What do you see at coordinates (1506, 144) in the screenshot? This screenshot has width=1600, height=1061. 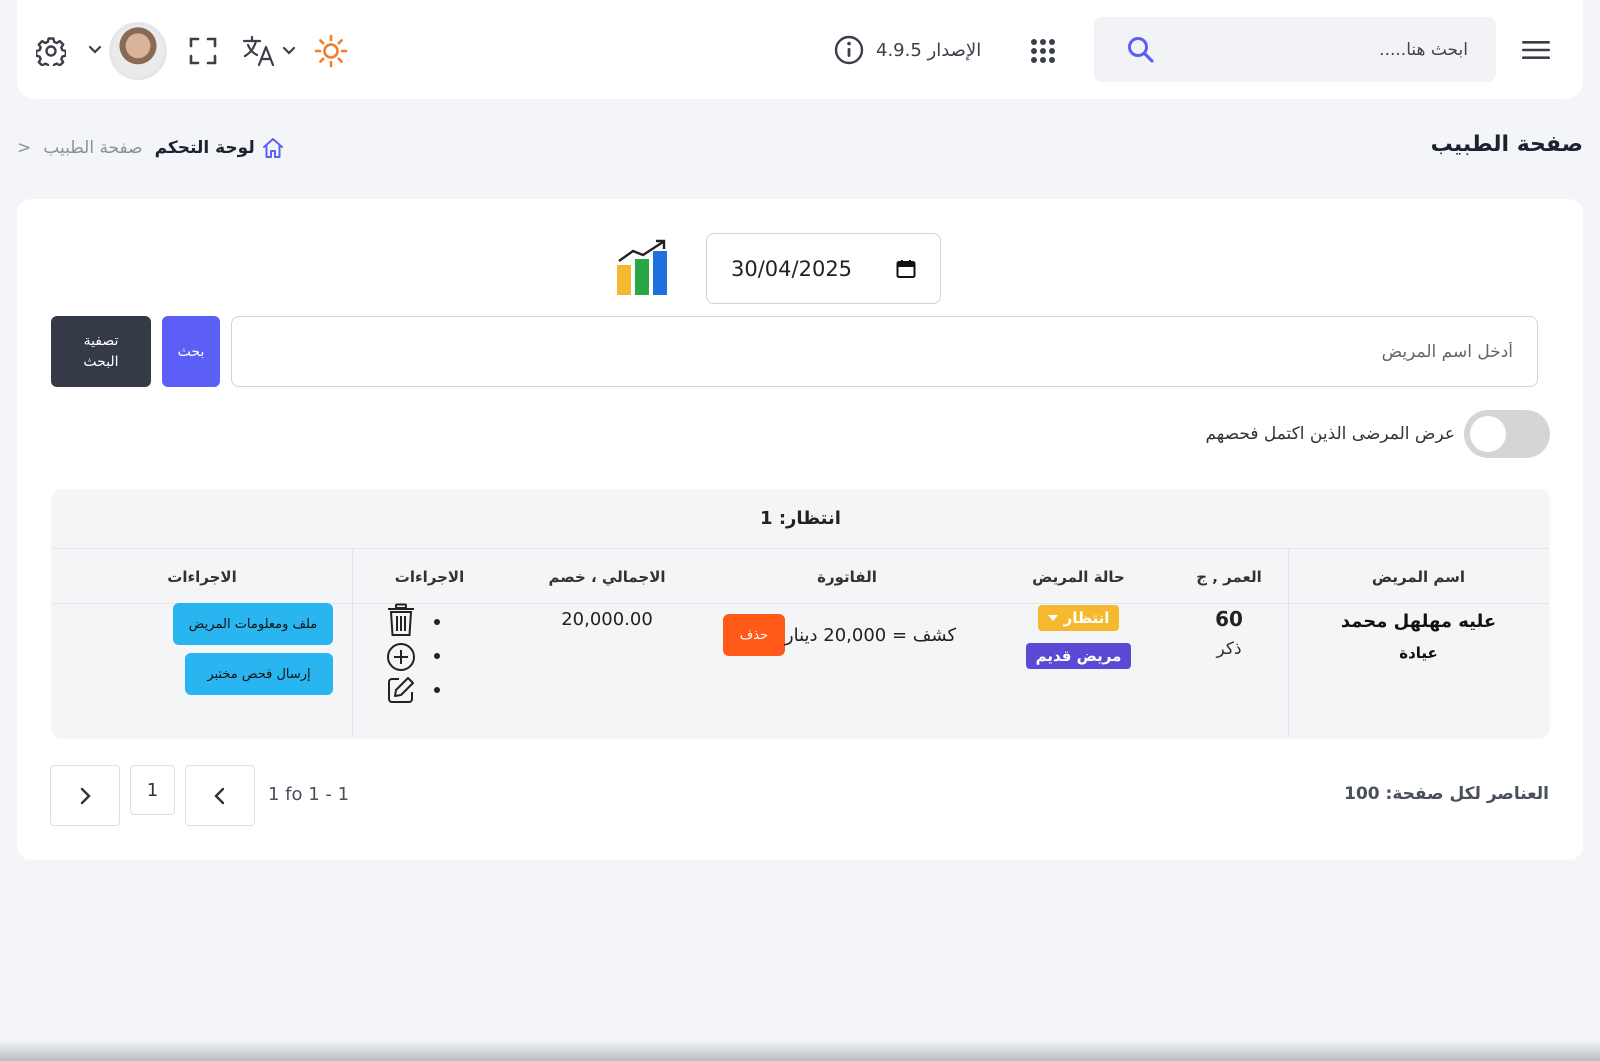 I see `page-title: صفحة الطبيب` at bounding box center [1506, 144].